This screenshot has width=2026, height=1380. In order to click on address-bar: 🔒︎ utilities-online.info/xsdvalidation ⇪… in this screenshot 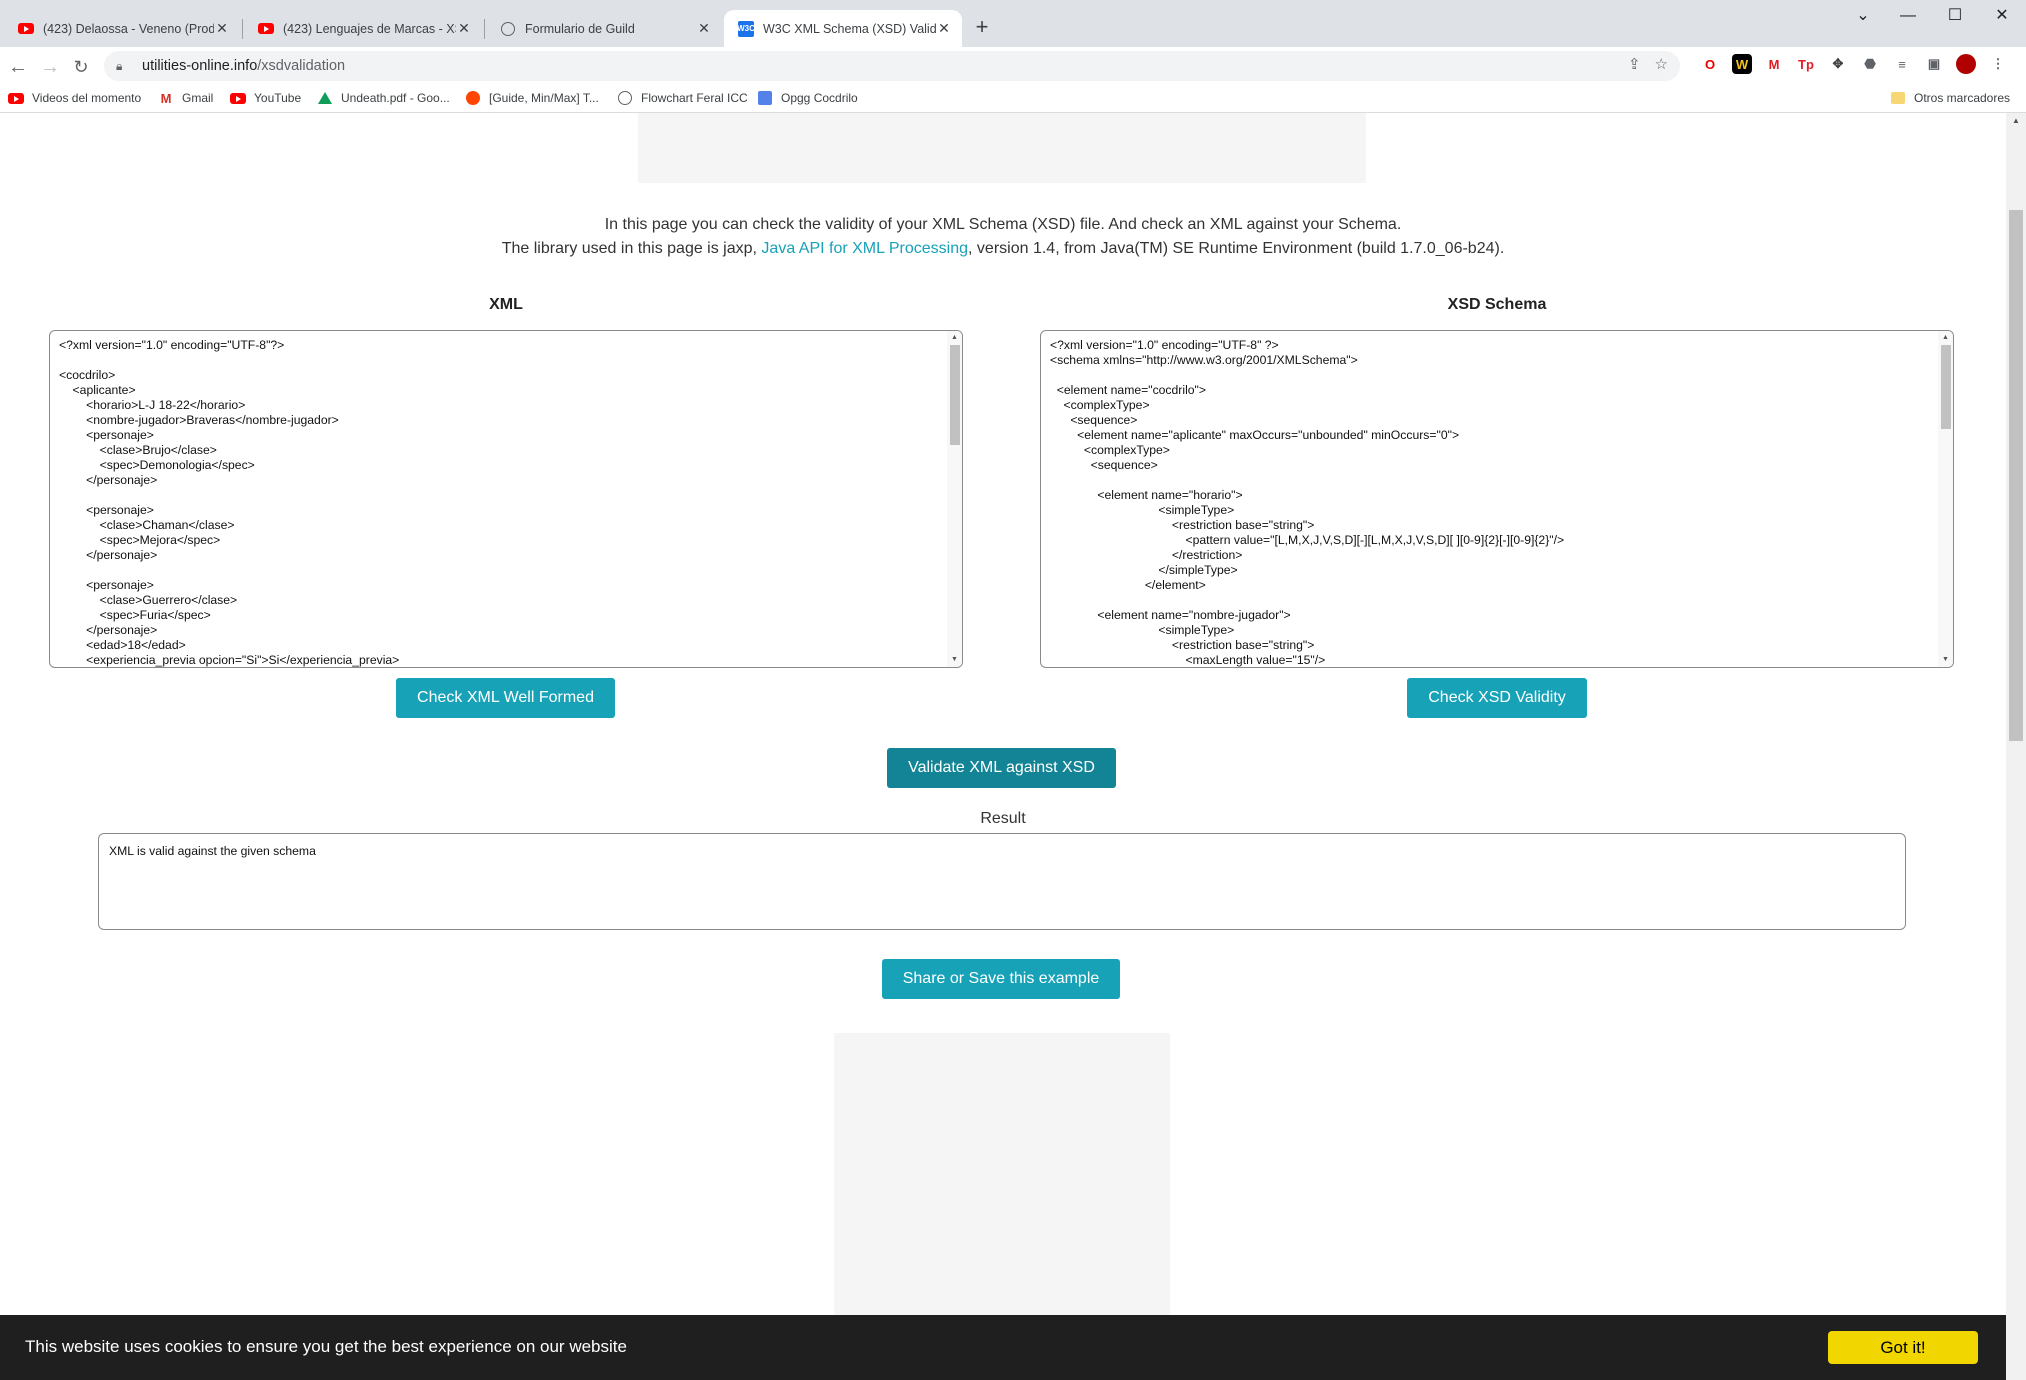, I will do `click(892, 66)`.